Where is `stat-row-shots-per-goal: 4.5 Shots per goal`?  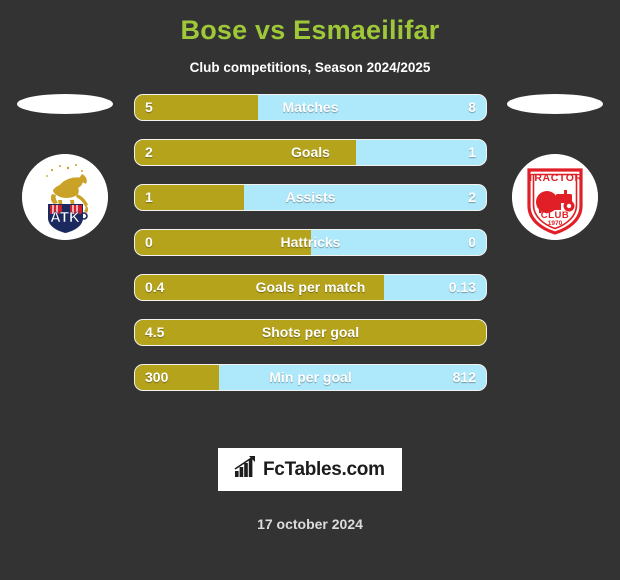 stat-row-shots-per-goal: 4.5 Shots per goal is located at coordinates (310, 332).